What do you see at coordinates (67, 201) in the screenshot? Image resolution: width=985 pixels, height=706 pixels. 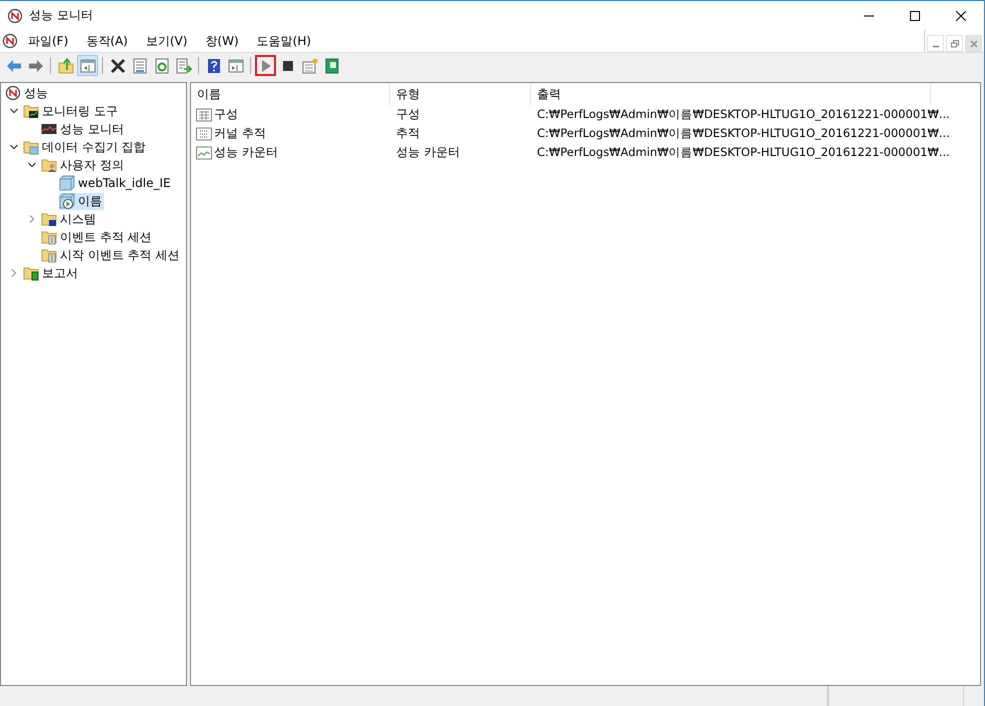 I see `cube-play-icon` at bounding box center [67, 201].